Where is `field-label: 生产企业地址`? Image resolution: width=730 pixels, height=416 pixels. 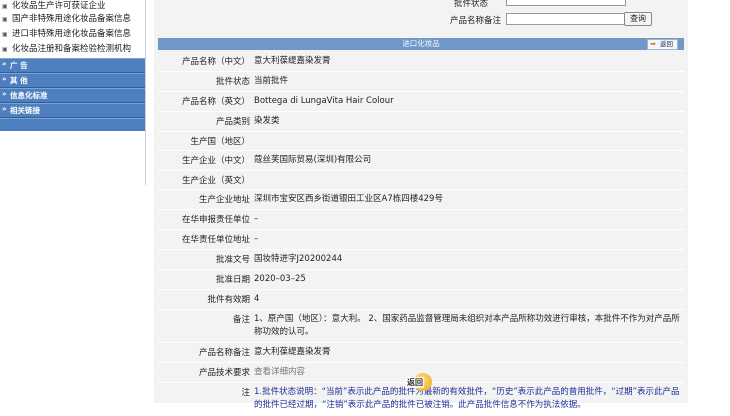
field-label: 生产企业地址 is located at coordinates (205, 199).